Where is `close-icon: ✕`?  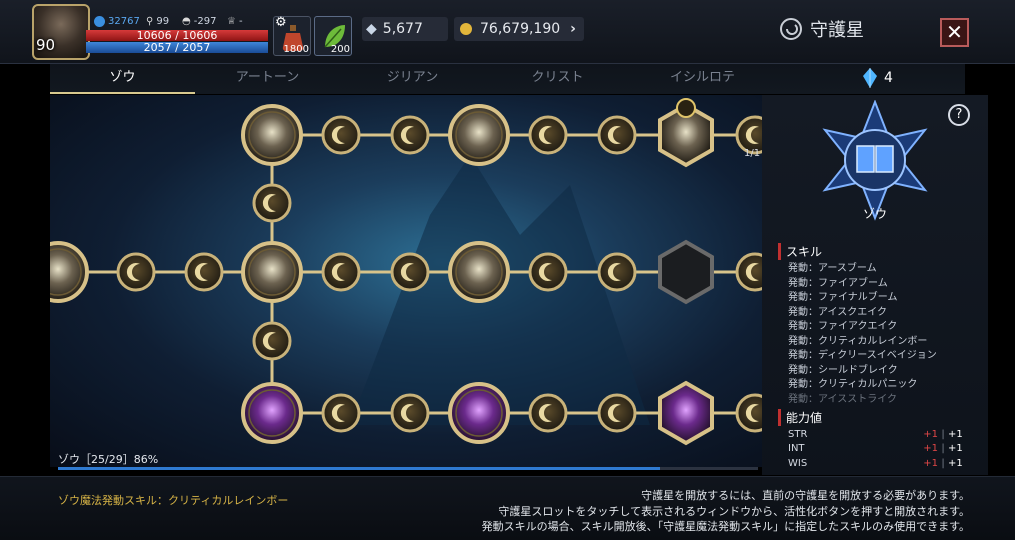 close-icon: ✕ is located at coordinates (954, 32).